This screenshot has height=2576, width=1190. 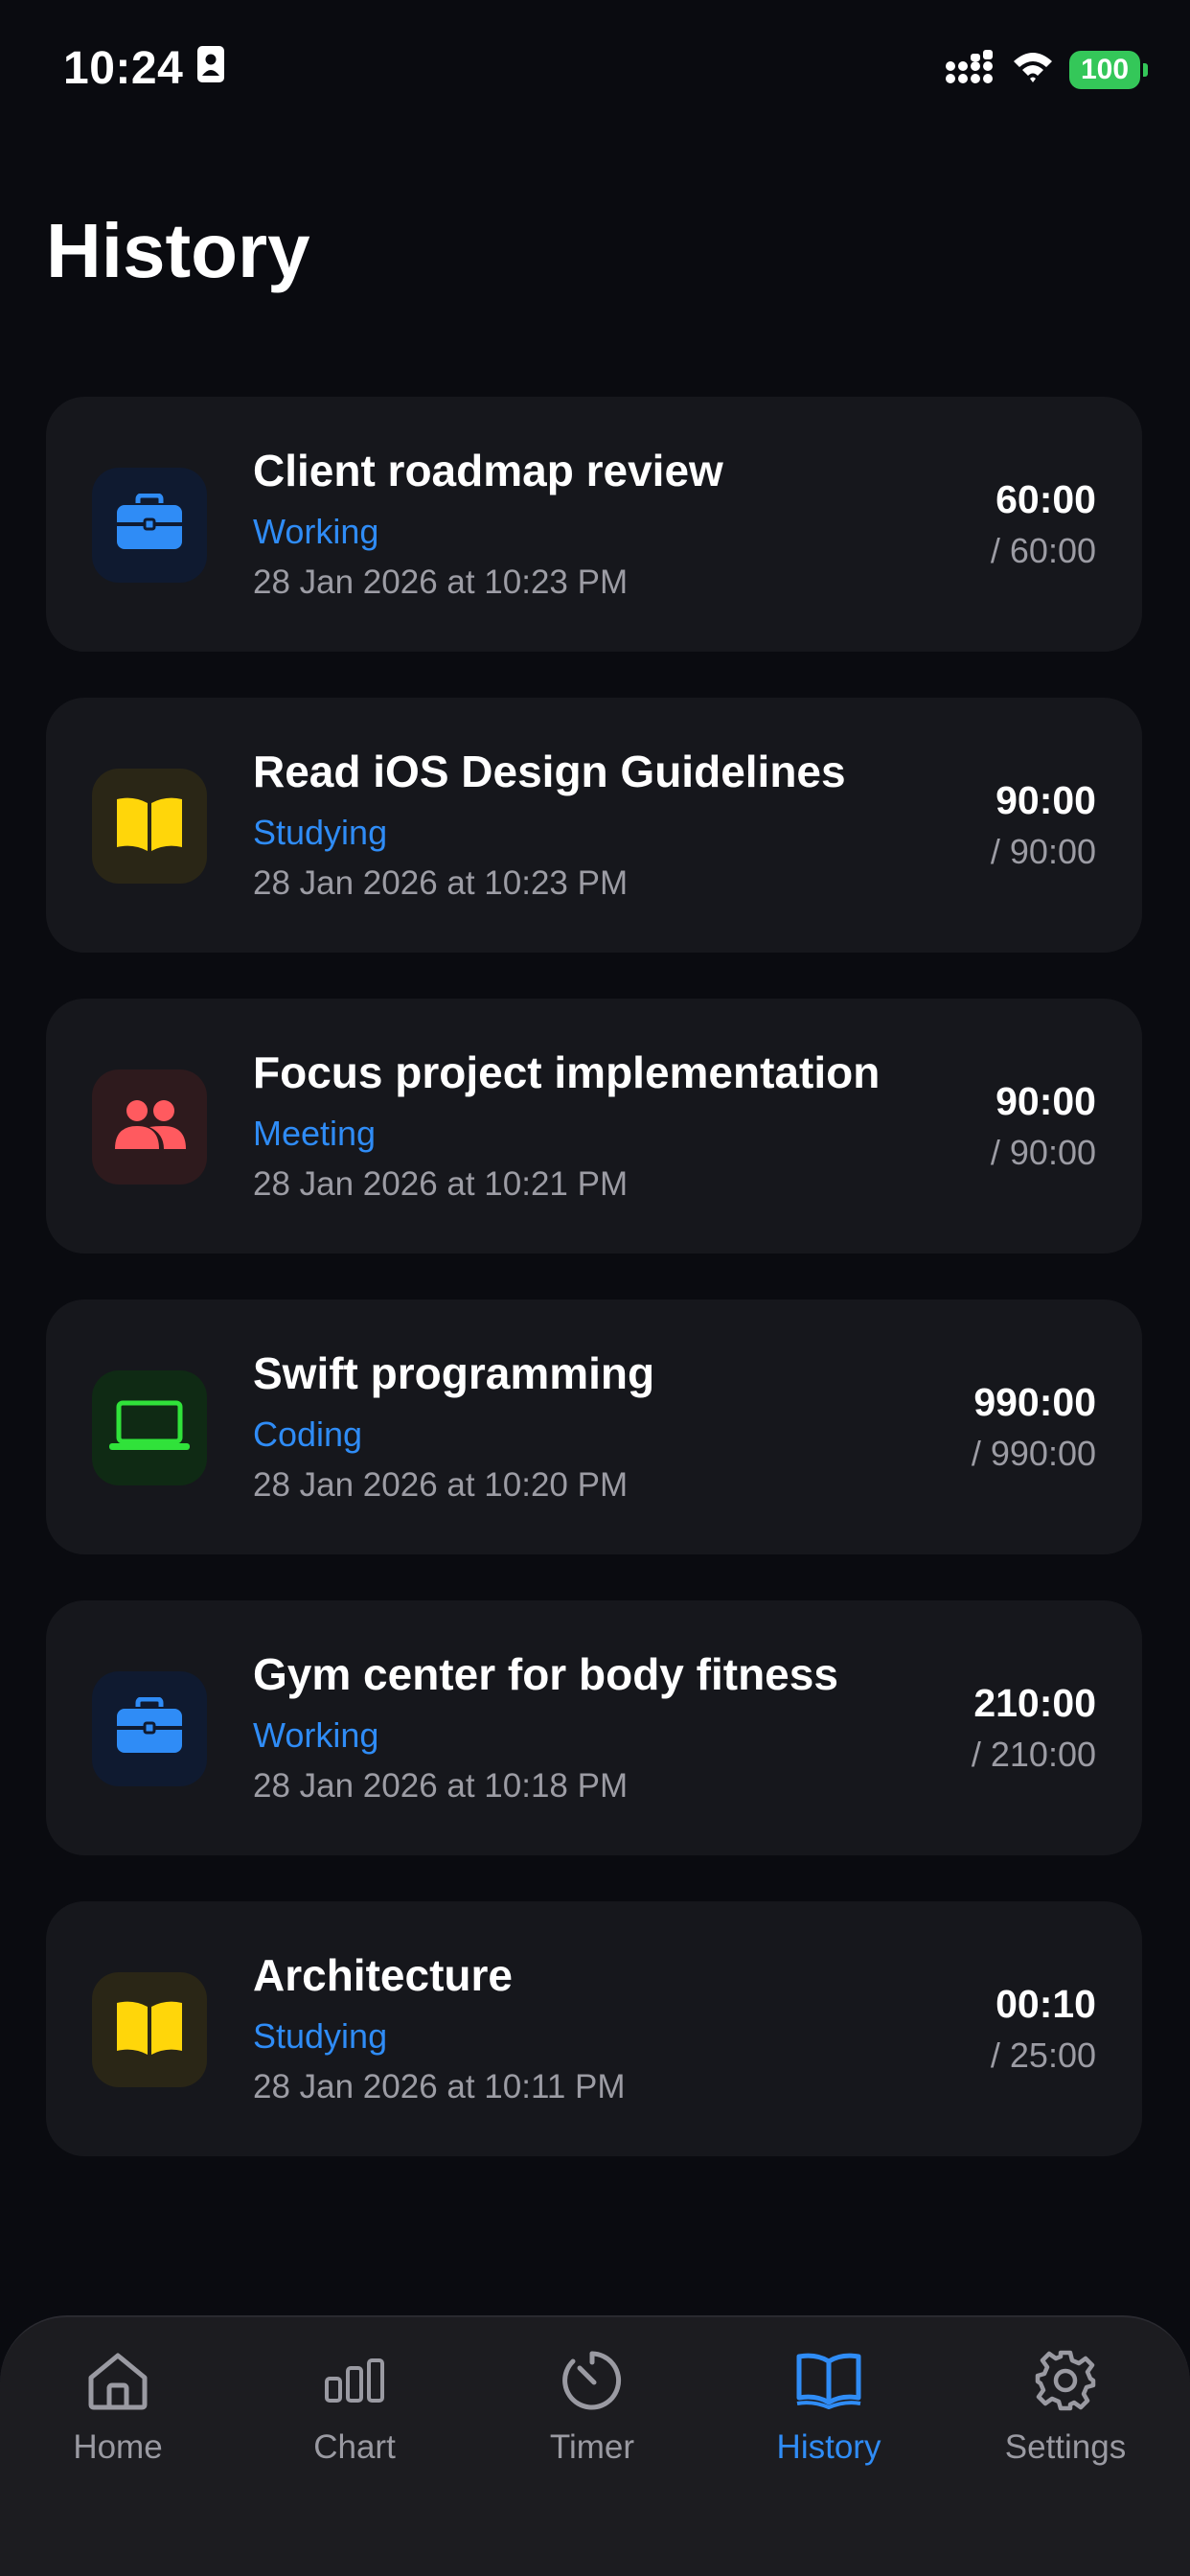 I want to click on clock-label: 10:24, so click(x=124, y=68).